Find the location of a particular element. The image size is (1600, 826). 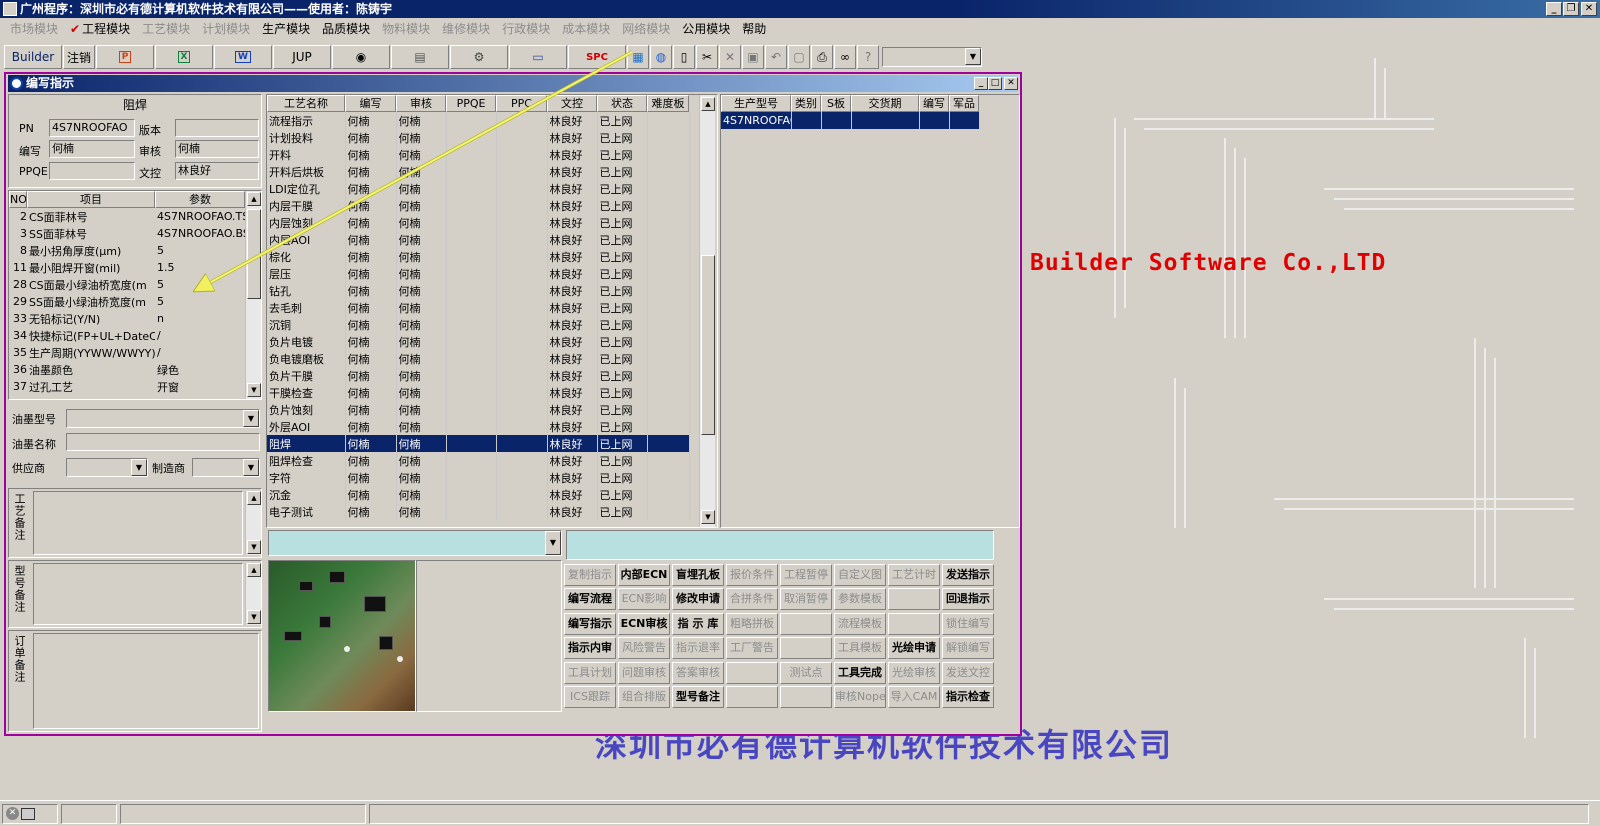

param-row: 3 SS面菲林号 4S7NROOFAO.BS is located at coordinates (127, 233).